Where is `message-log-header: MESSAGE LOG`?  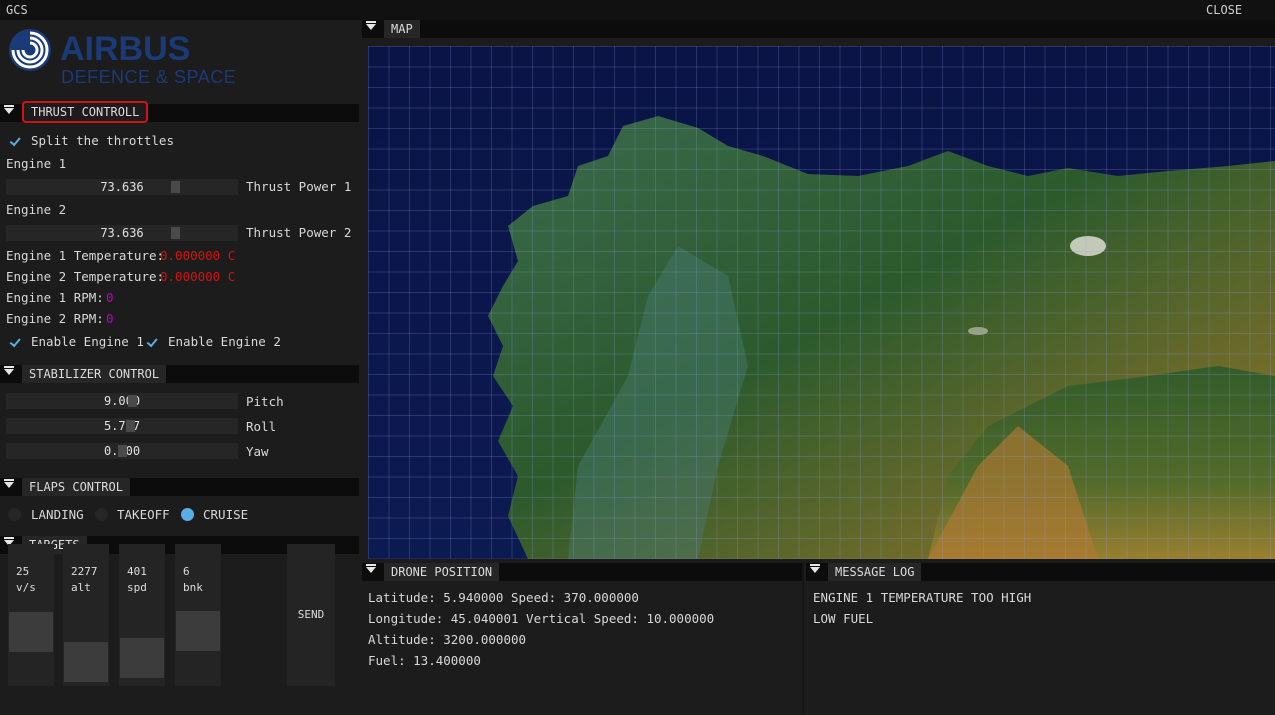
message-log-header: MESSAGE LOG is located at coordinates (1040, 572).